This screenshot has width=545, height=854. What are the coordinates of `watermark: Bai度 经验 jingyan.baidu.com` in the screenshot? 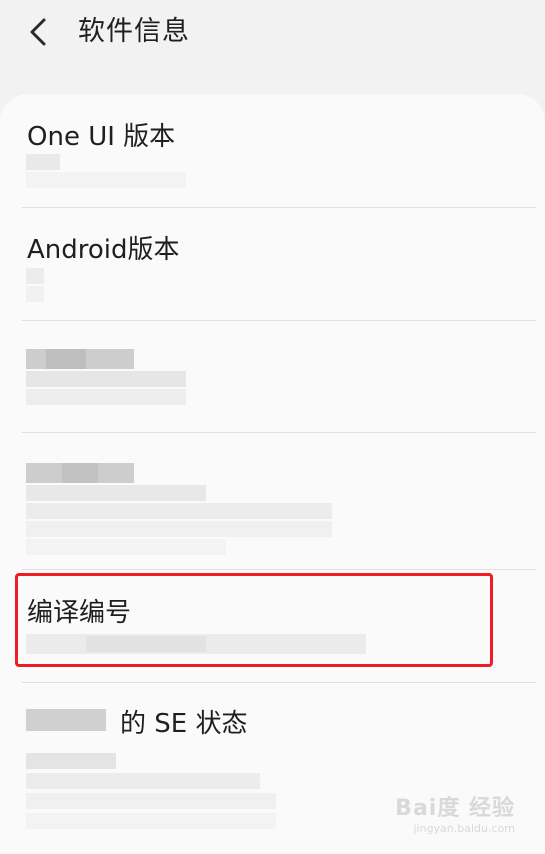 It's located at (455, 812).